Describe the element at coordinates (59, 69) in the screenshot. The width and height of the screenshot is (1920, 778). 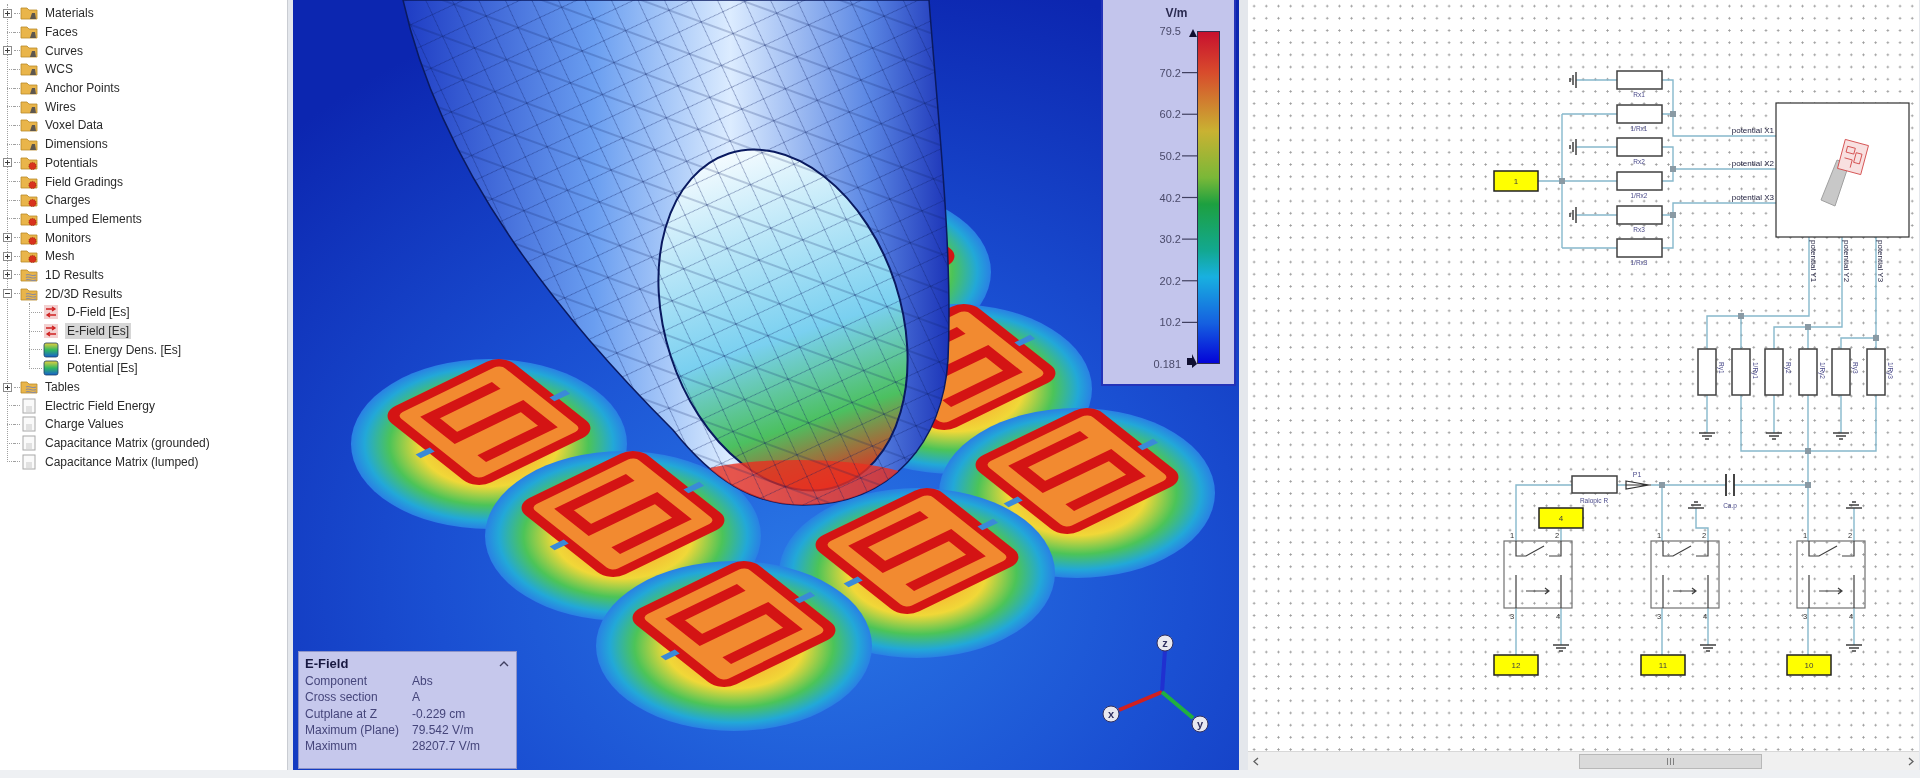
I see `tree-item: WCS` at that location.